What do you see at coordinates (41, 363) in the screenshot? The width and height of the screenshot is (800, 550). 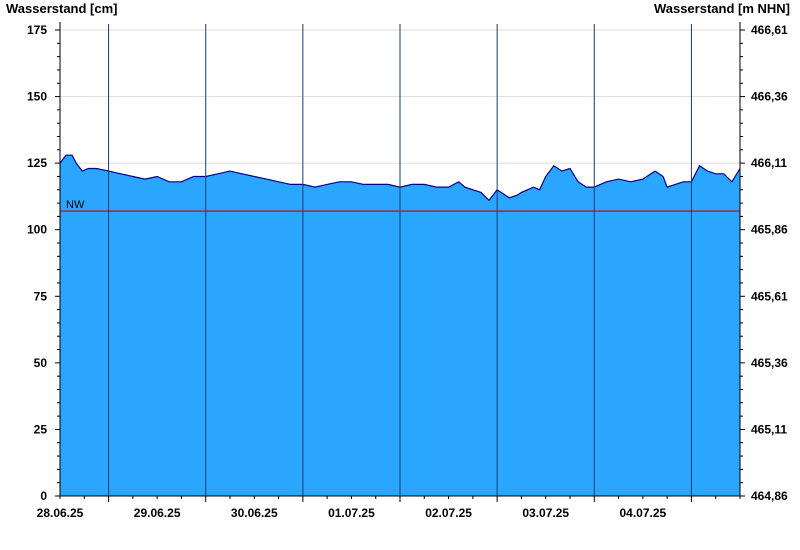 I see `left-y-tick-label: 50` at bounding box center [41, 363].